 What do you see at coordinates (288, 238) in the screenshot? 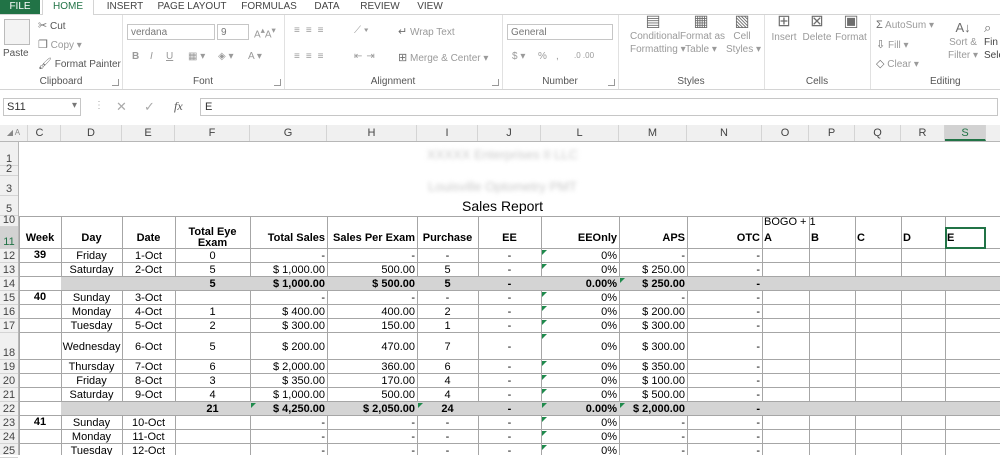
I see `column-title-total-sales: Total Sales` at bounding box center [288, 238].